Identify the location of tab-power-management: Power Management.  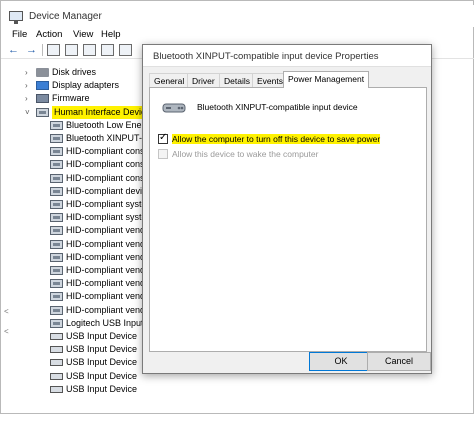
(326, 79).